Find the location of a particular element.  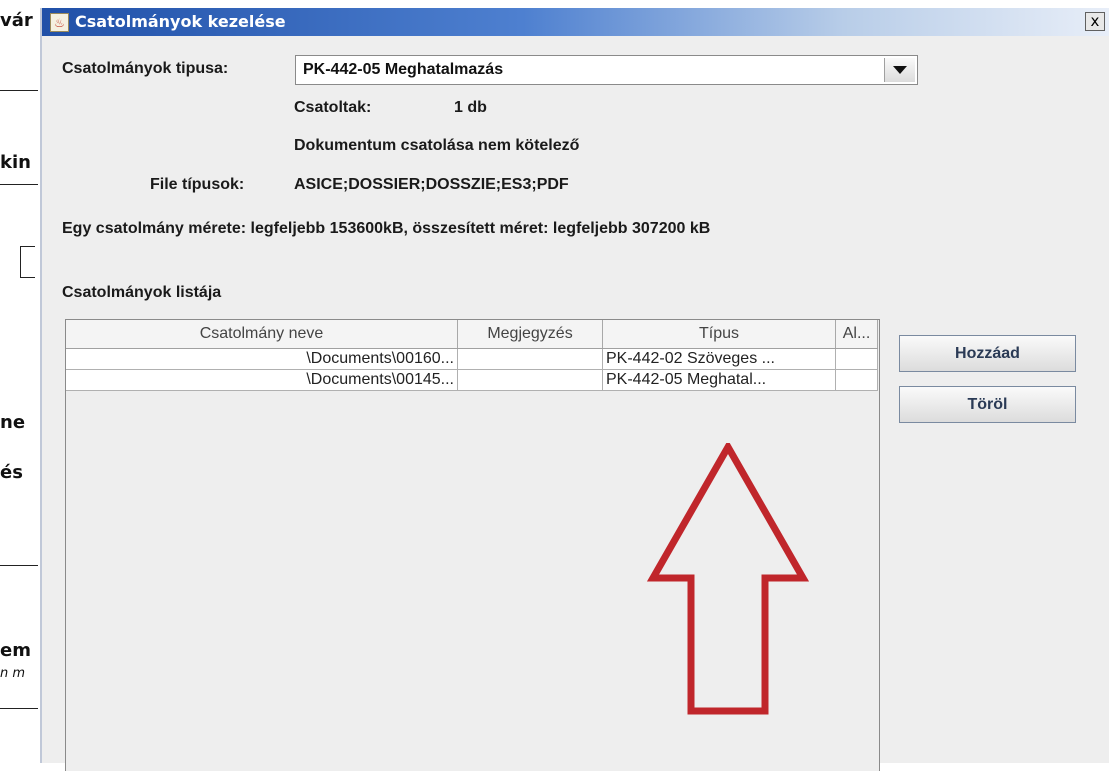

delete-button: Töröl is located at coordinates (987, 404).